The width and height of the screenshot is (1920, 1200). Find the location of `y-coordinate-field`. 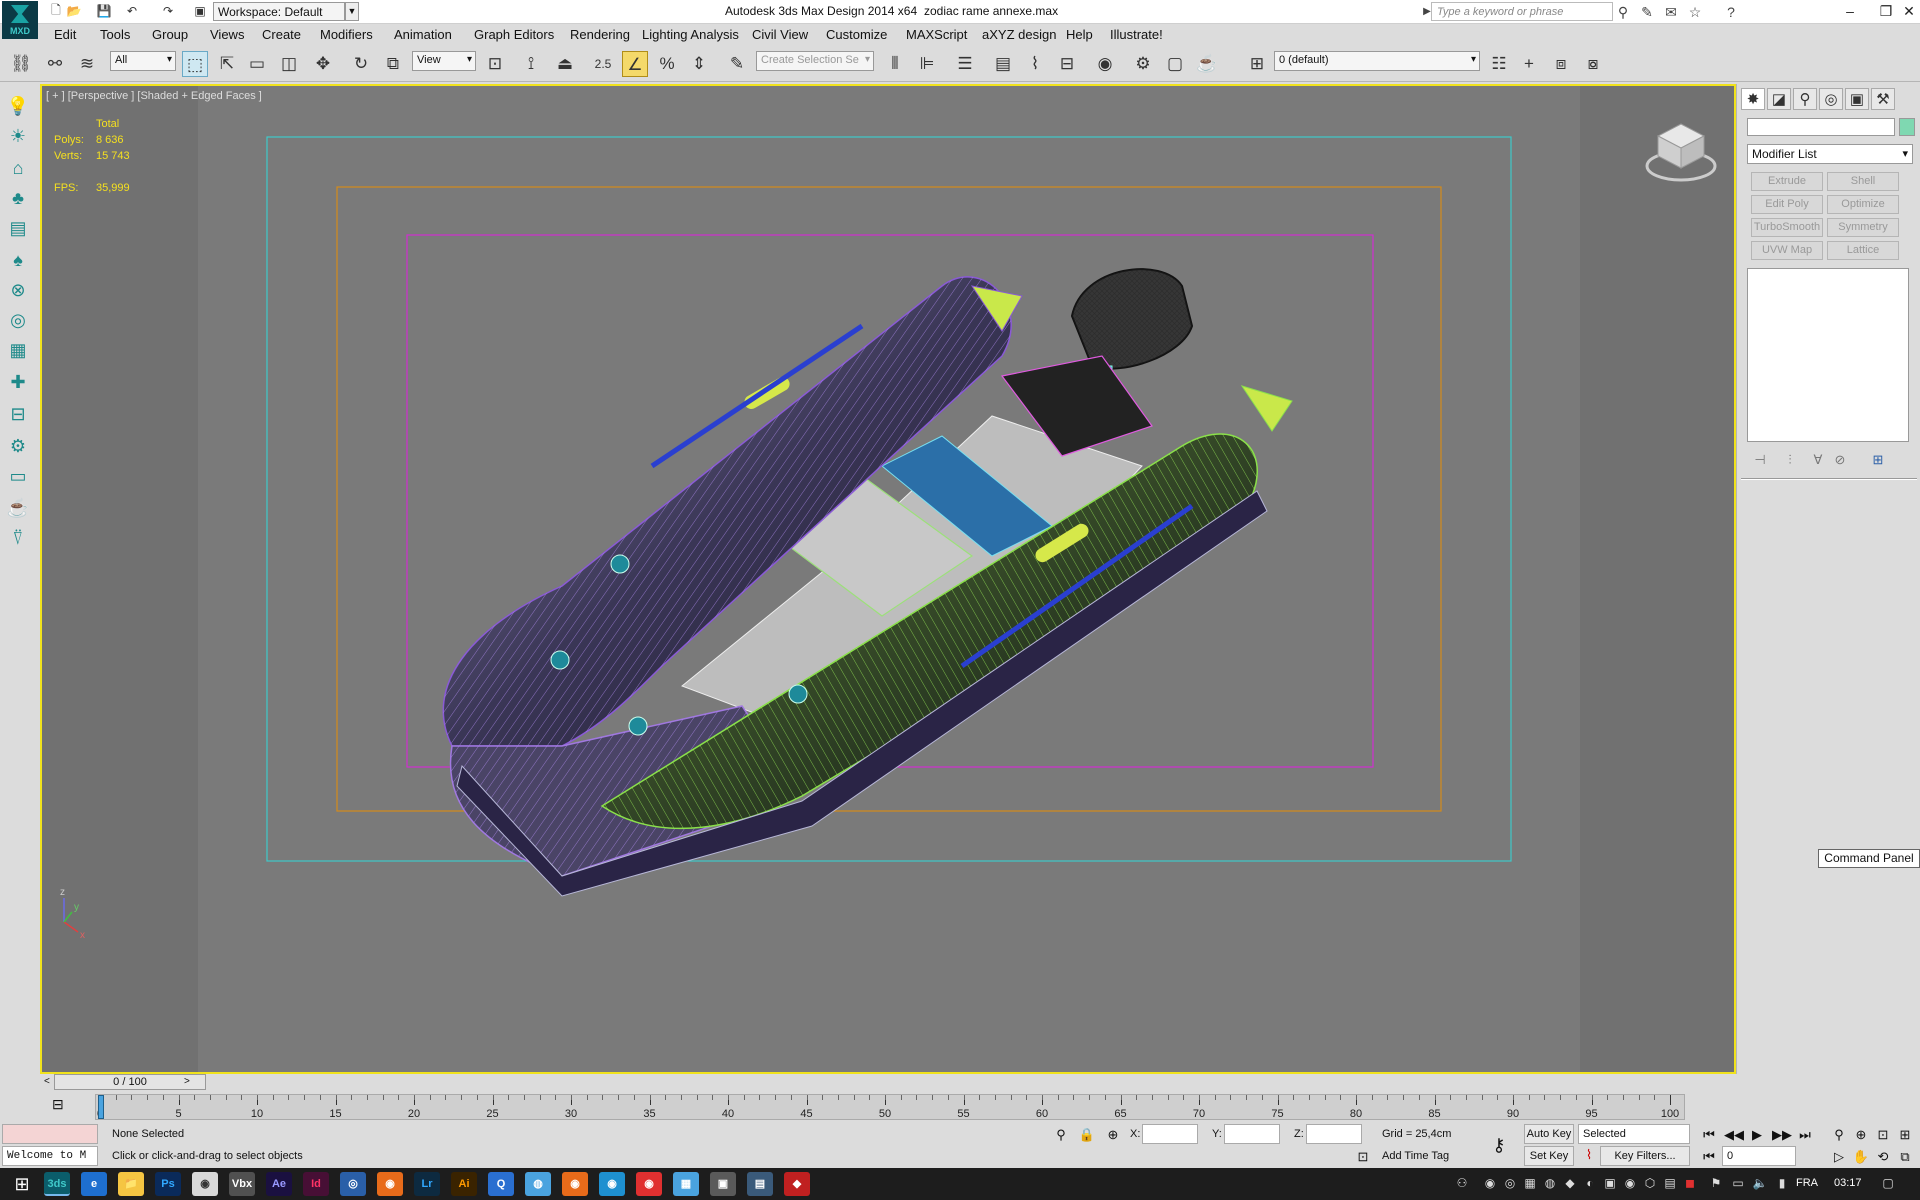

y-coordinate-field is located at coordinates (1252, 1134).